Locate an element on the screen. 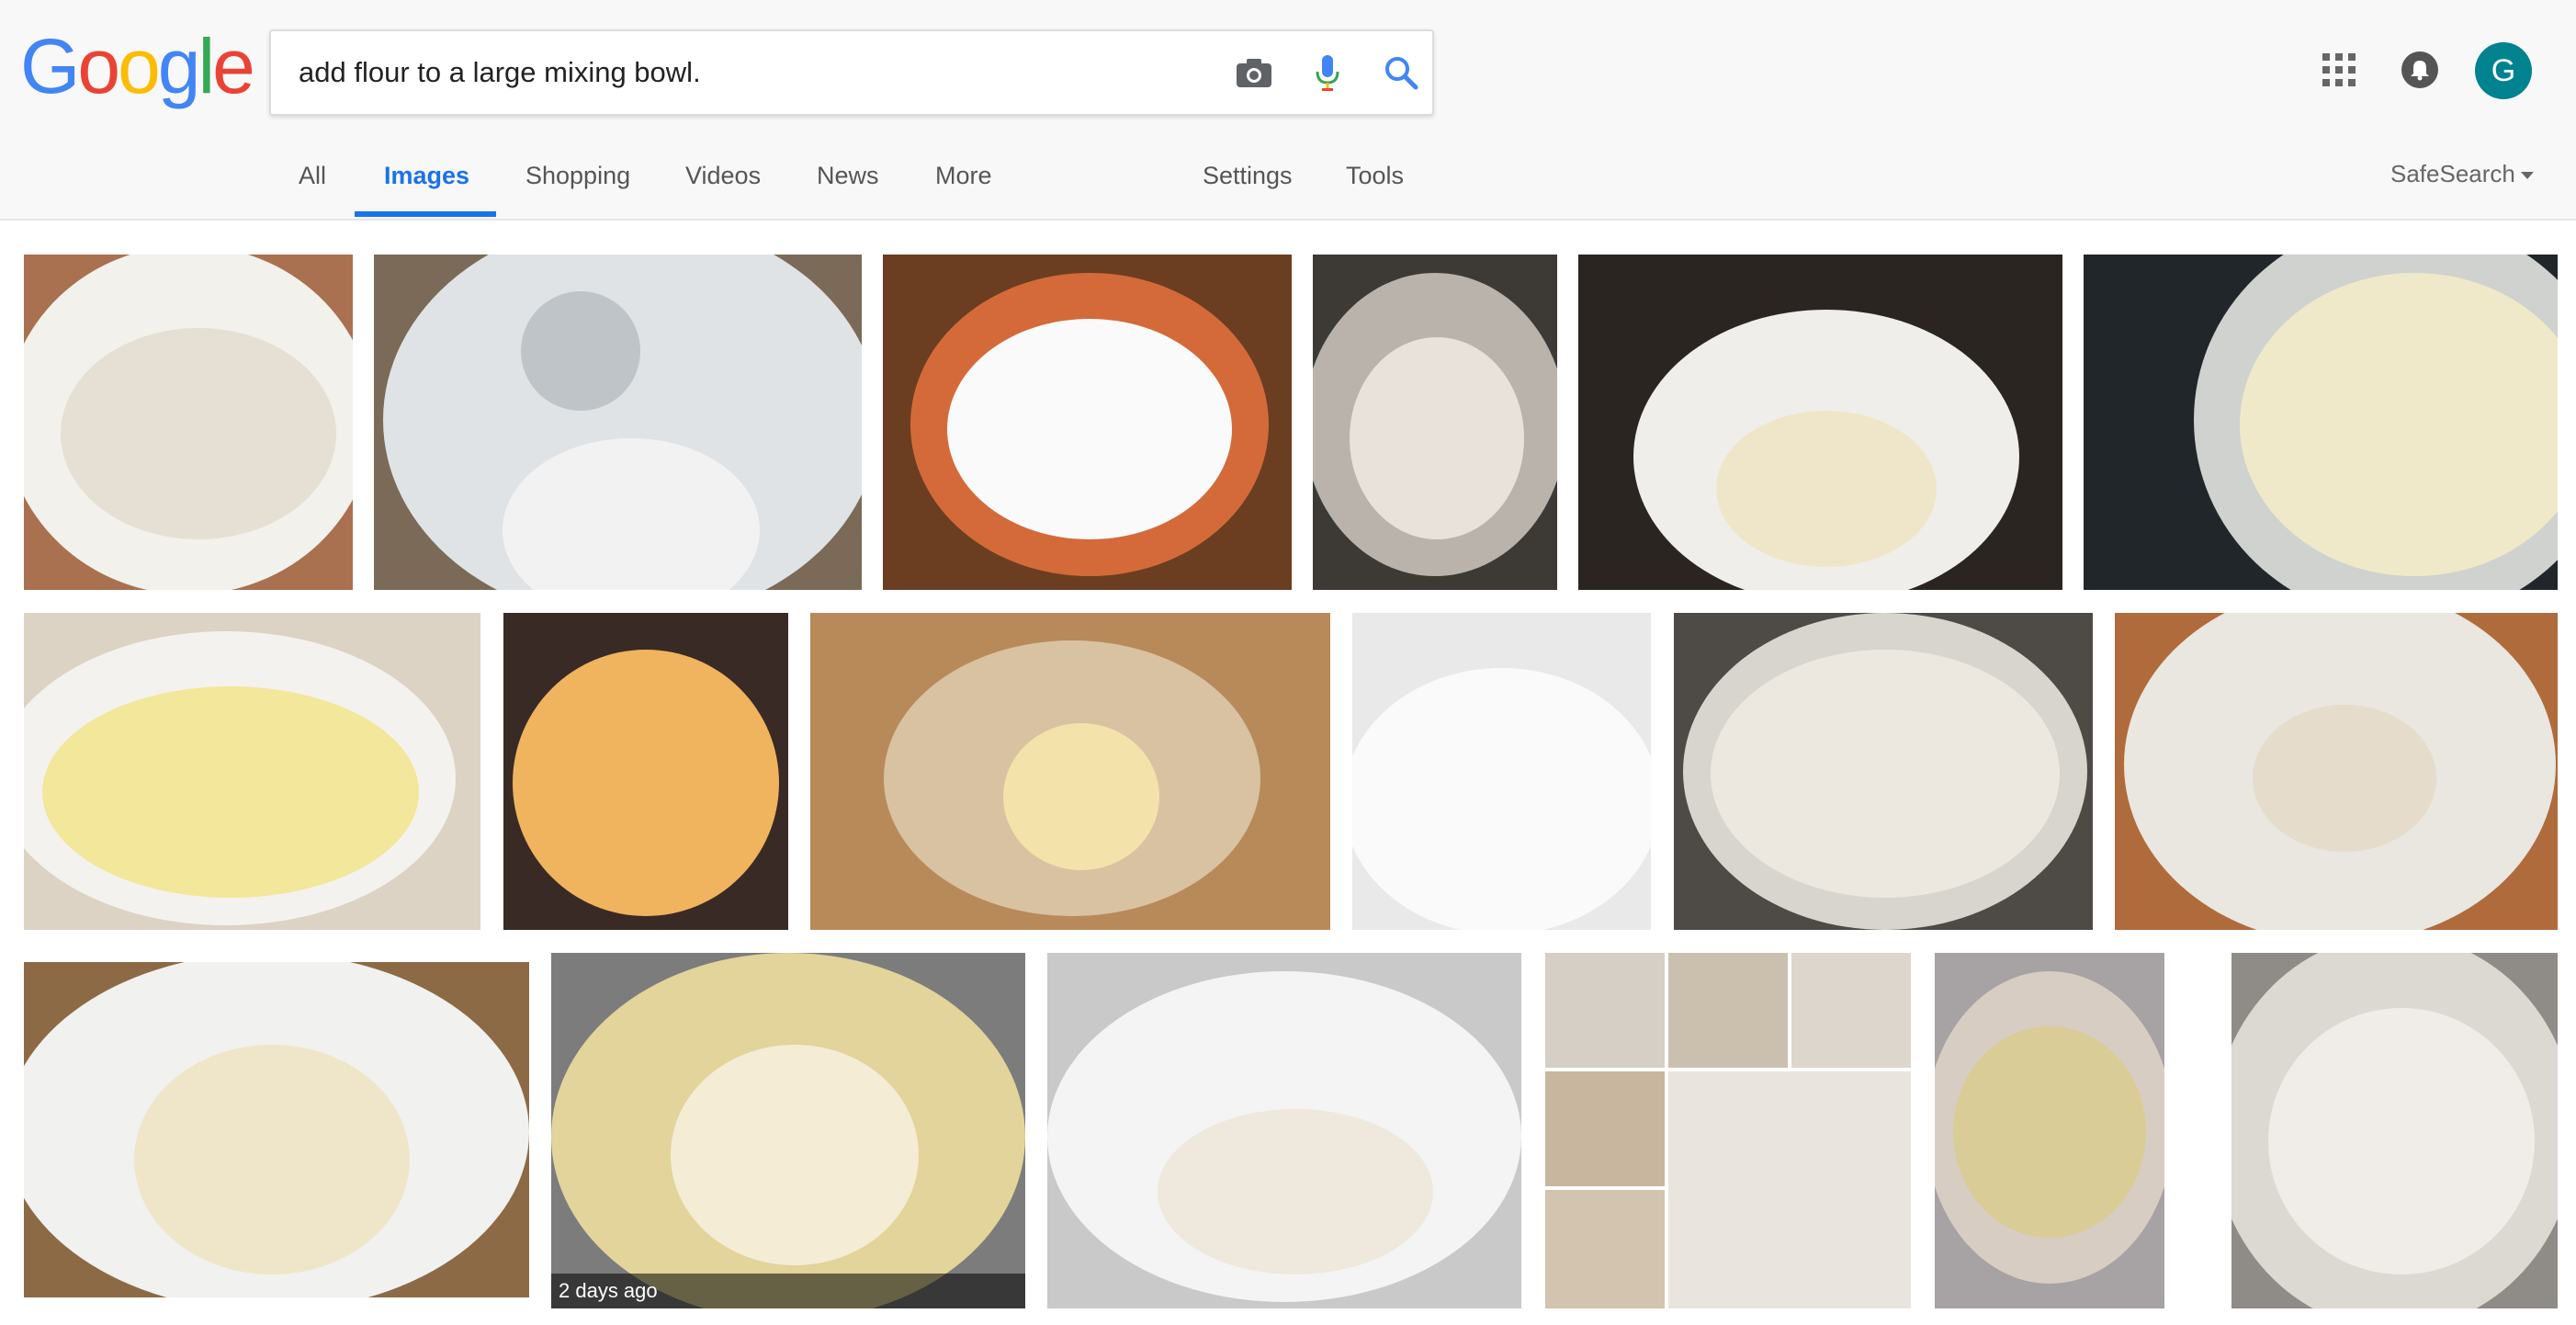 This screenshot has width=2576, height=1325. camera-icon is located at coordinates (1254, 72).